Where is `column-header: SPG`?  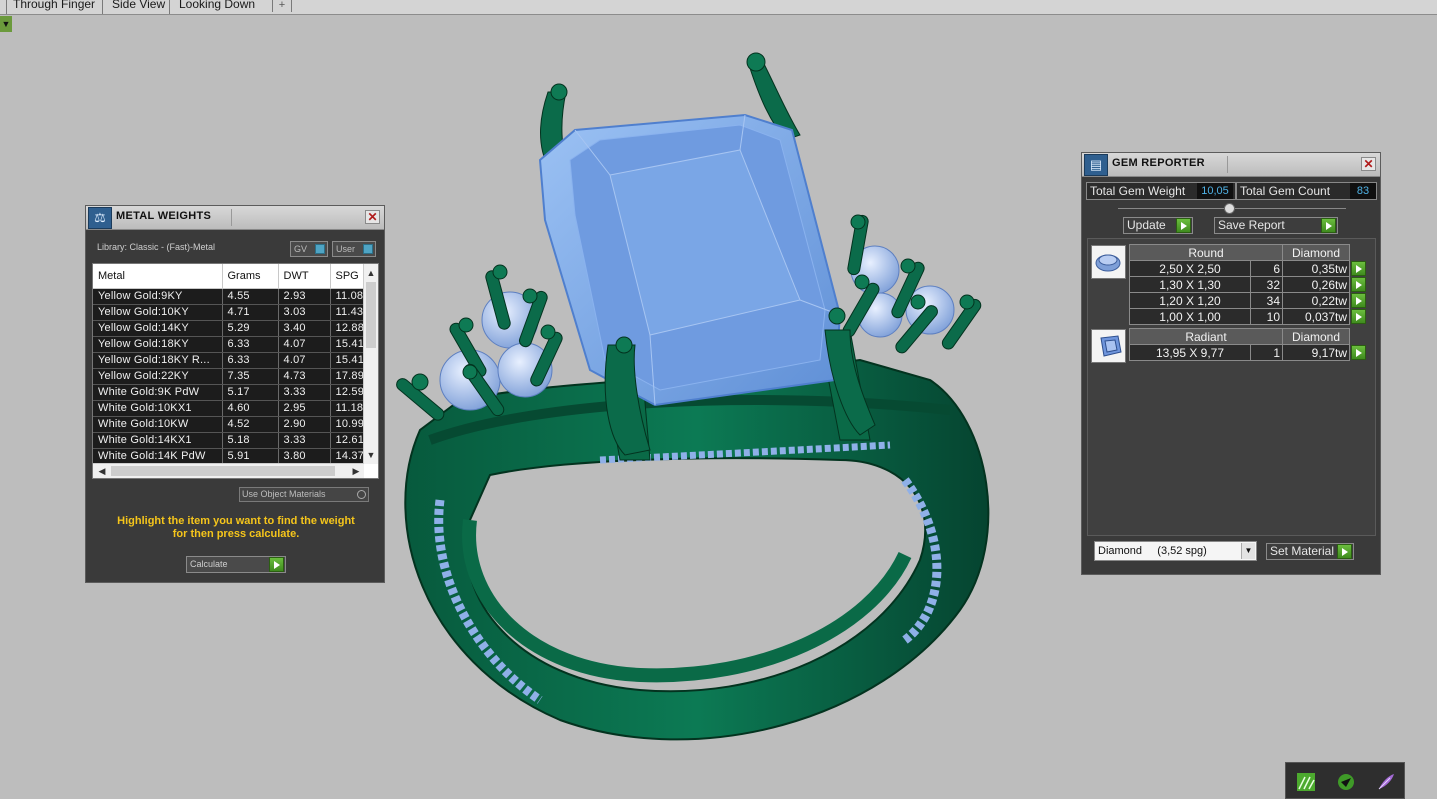
column-header: SPG is located at coordinates (347, 276).